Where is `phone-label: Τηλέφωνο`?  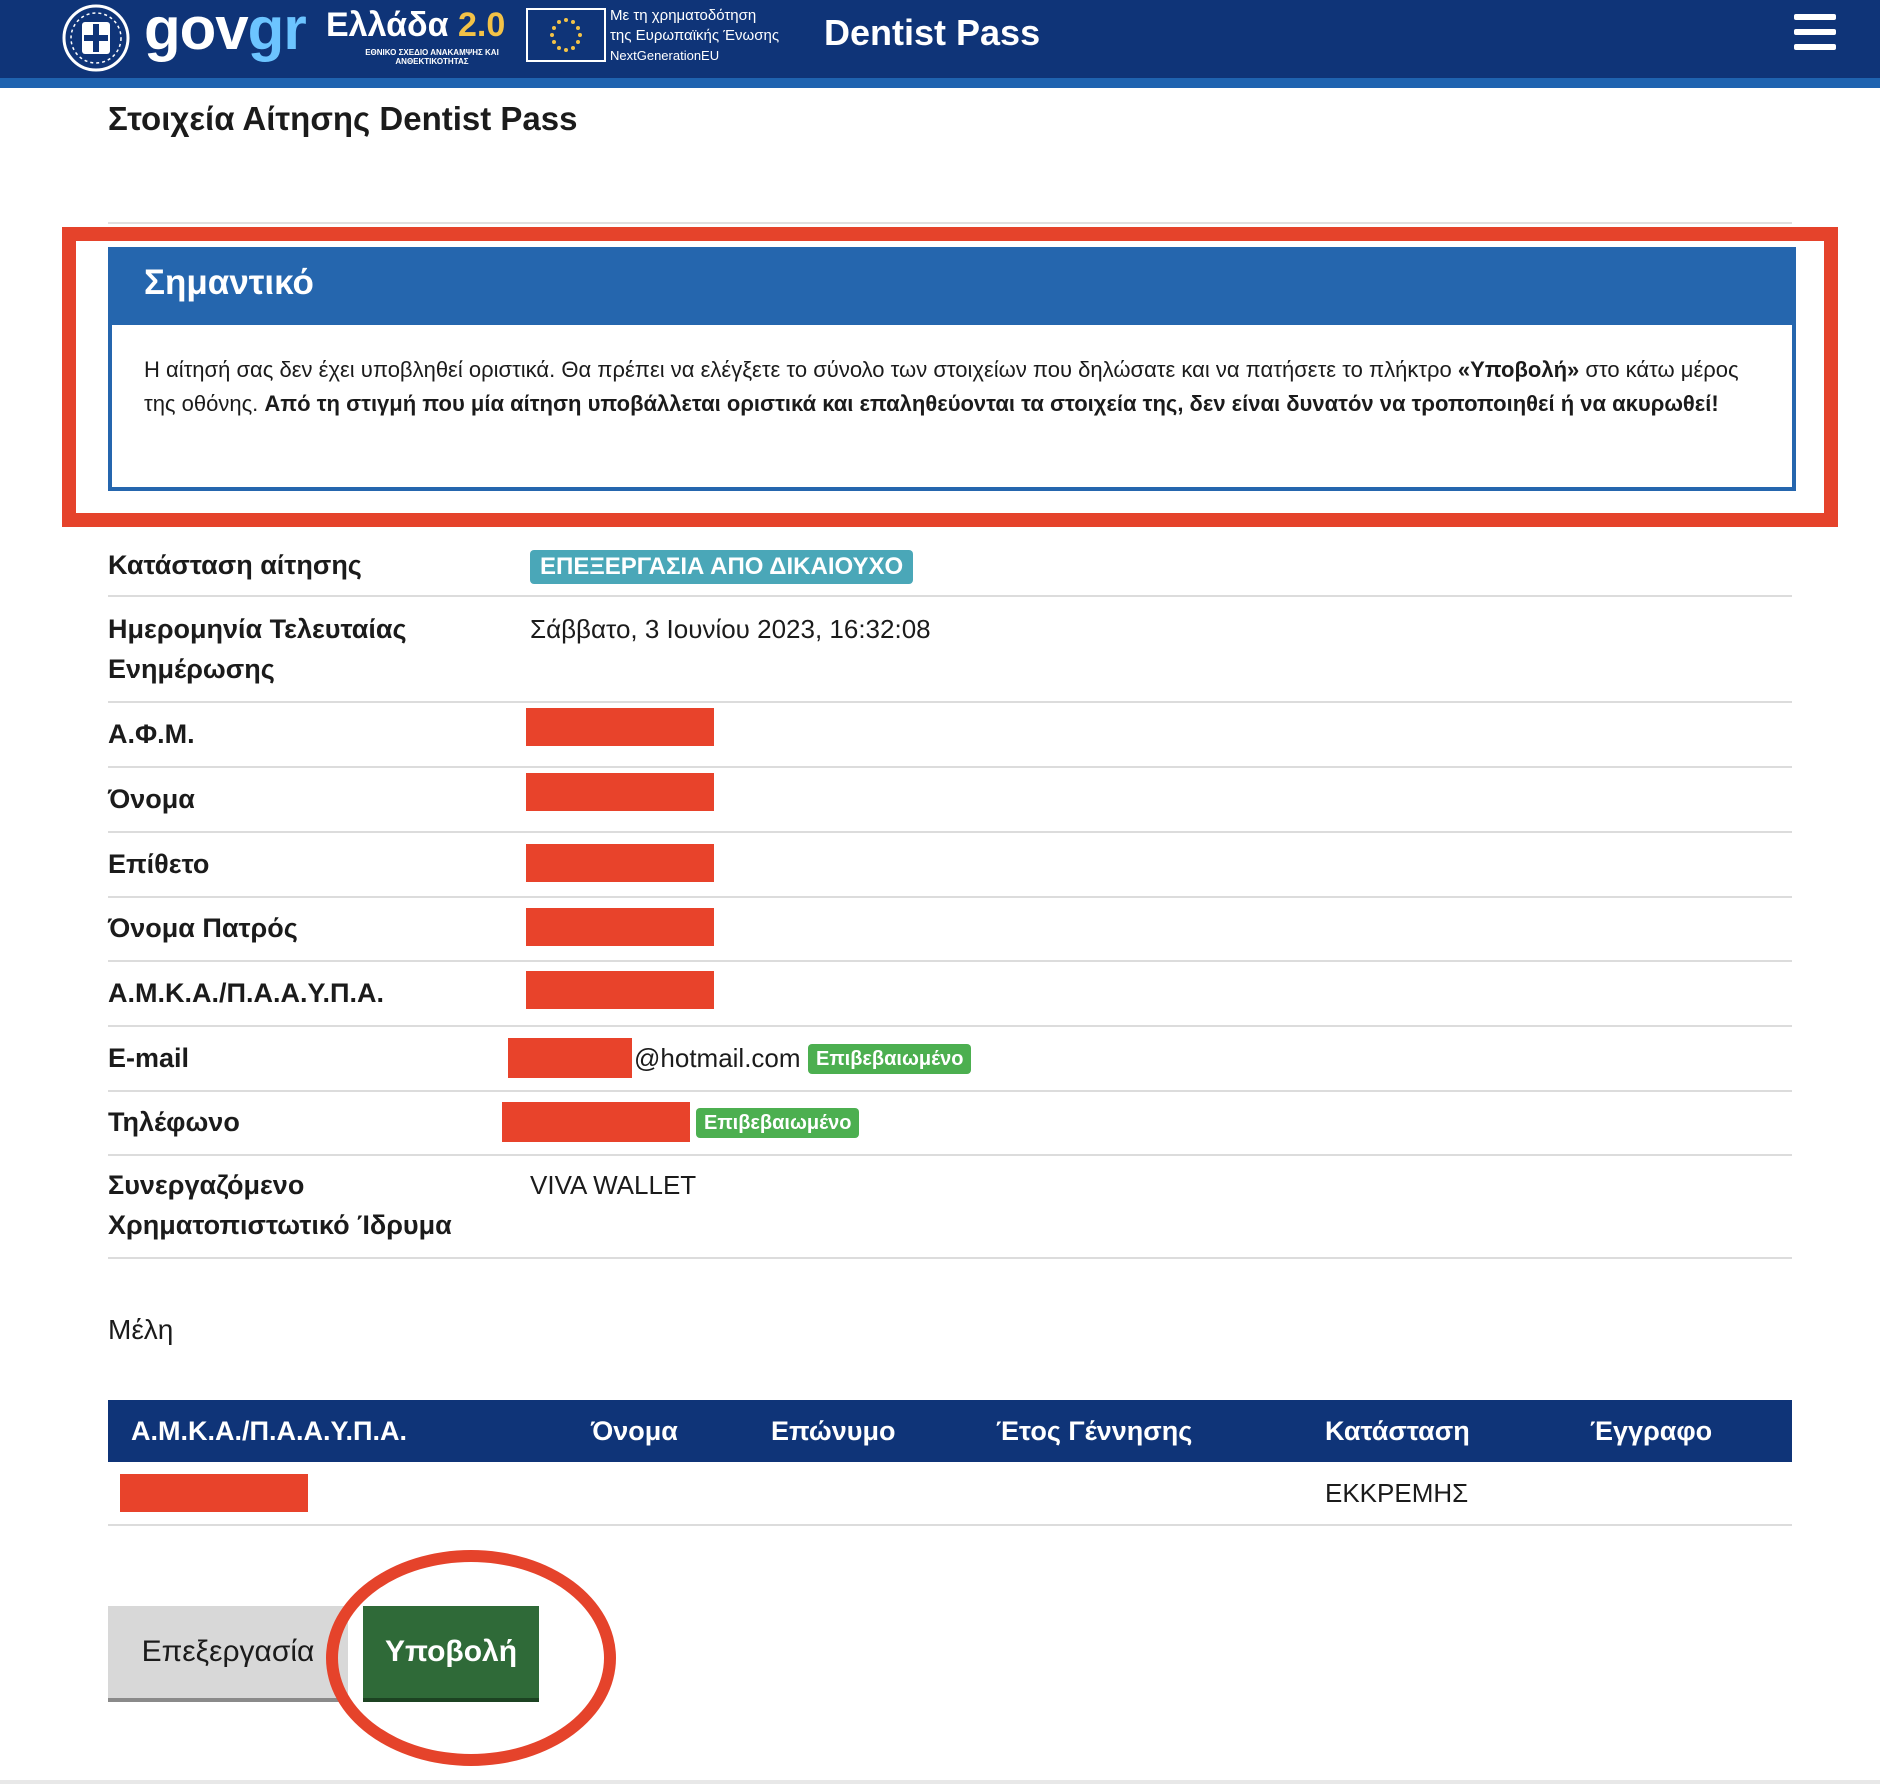 phone-label: Τηλέφωνο is located at coordinates (174, 1122).